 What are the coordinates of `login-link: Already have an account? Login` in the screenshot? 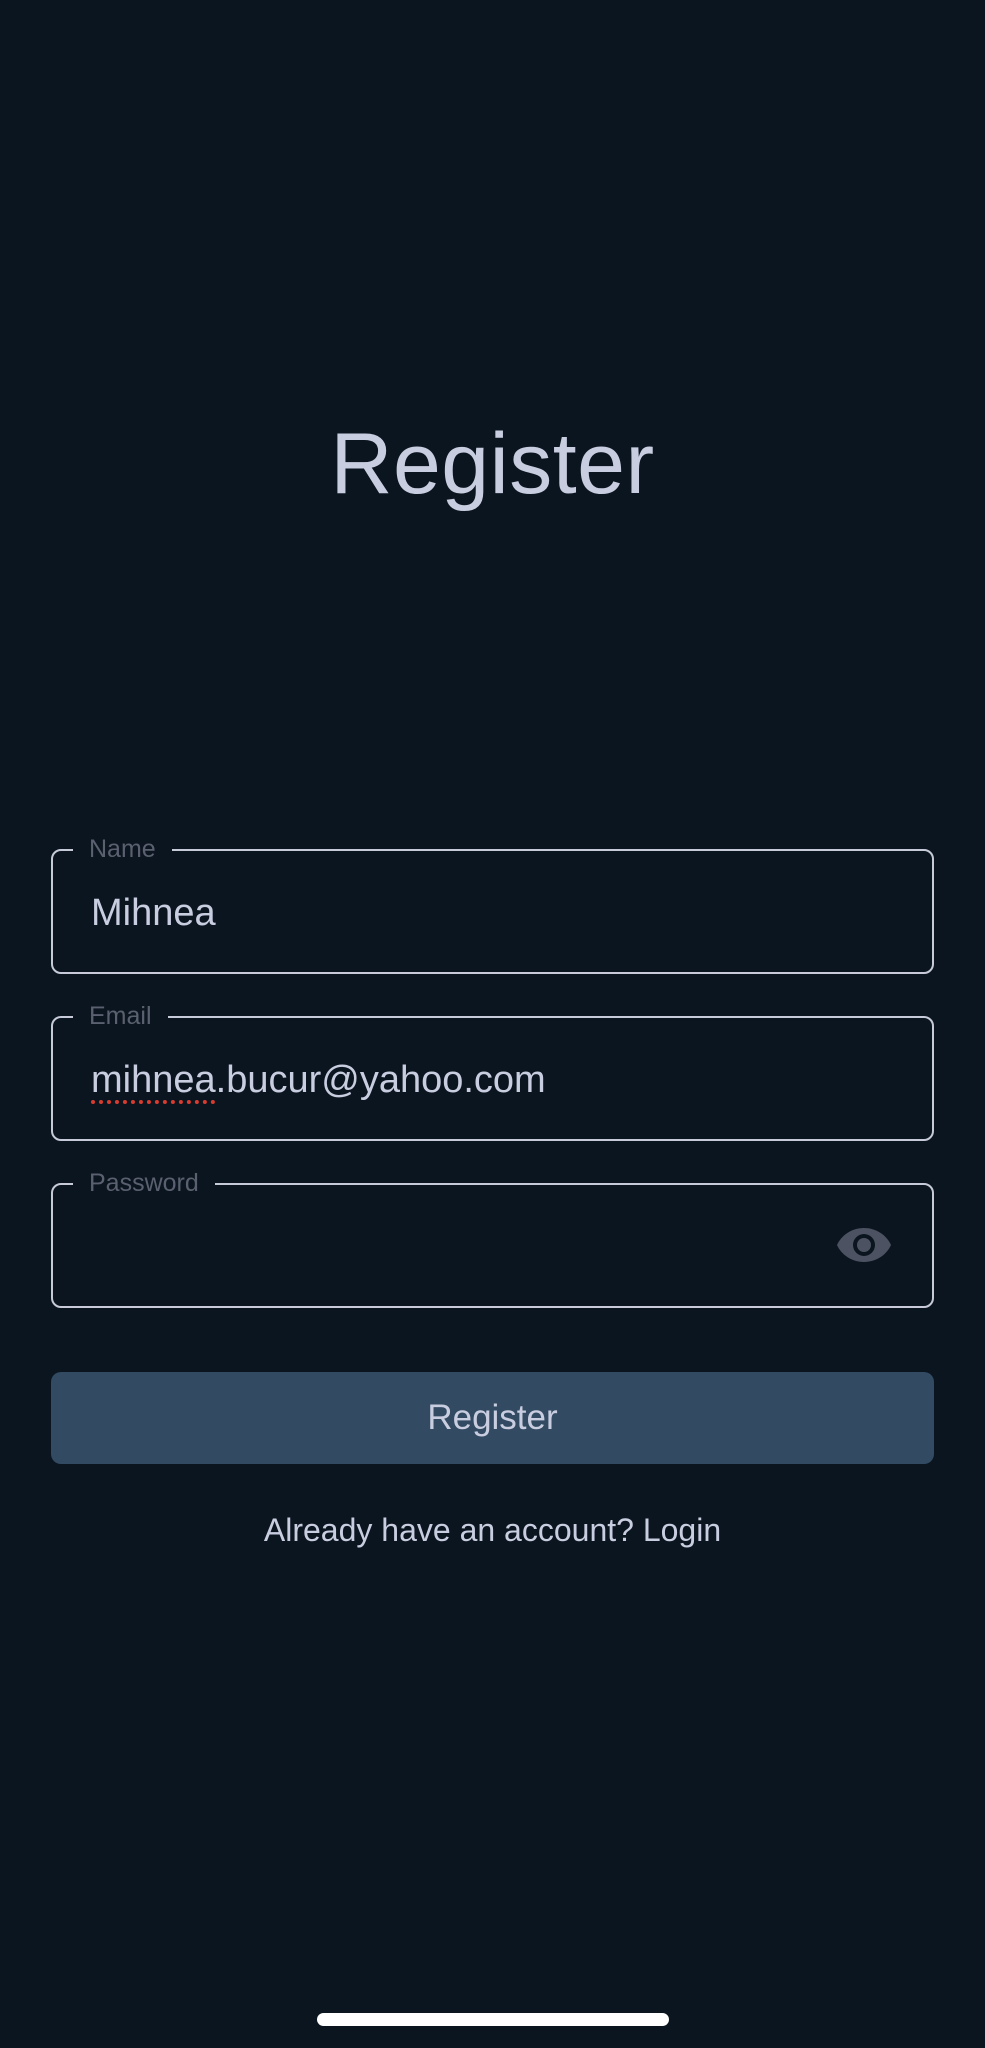 It's located at (492, 1530).